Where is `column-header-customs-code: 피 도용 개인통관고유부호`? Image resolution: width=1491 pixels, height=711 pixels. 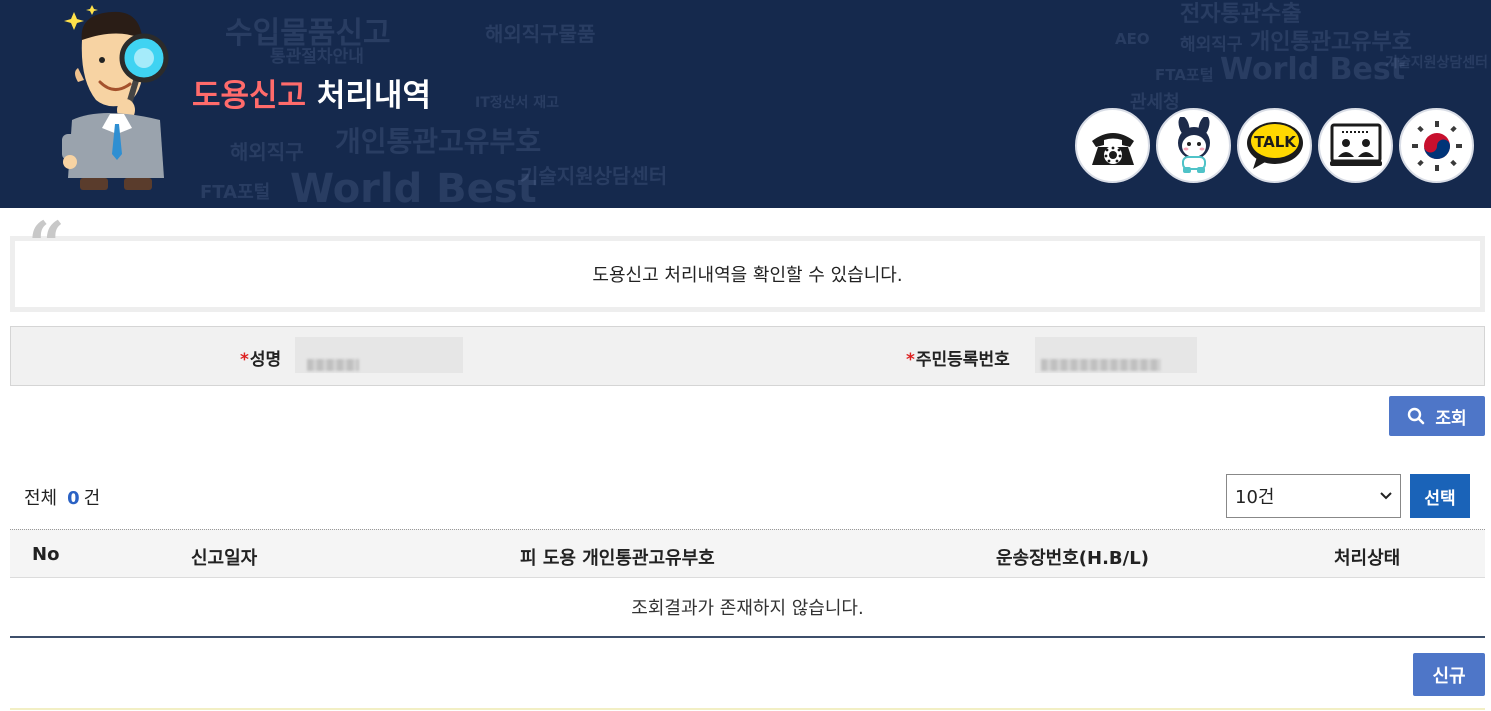
column-header-customs-code: 피 도용 개인통관고유부호 is located at coordinates (617, 558).